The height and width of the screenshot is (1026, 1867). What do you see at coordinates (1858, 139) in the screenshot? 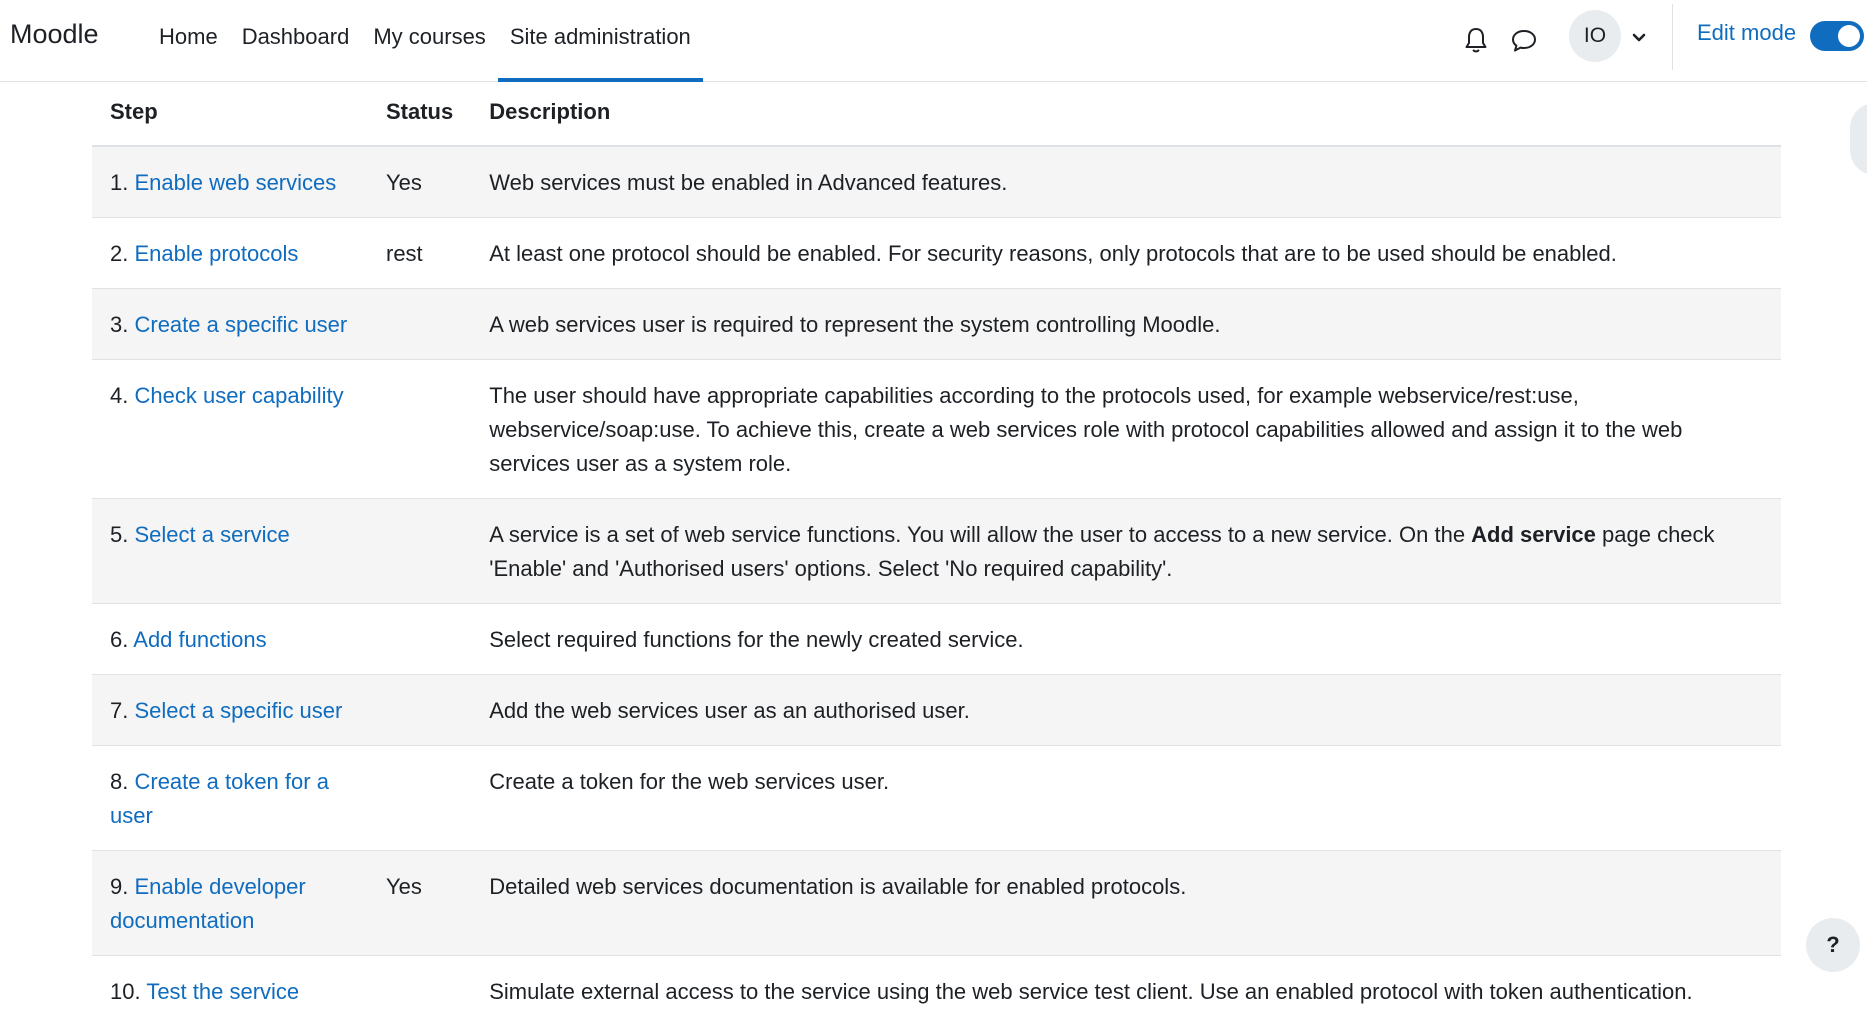
I see `right-drawer-toggle` at bounding box center [1858, 139].